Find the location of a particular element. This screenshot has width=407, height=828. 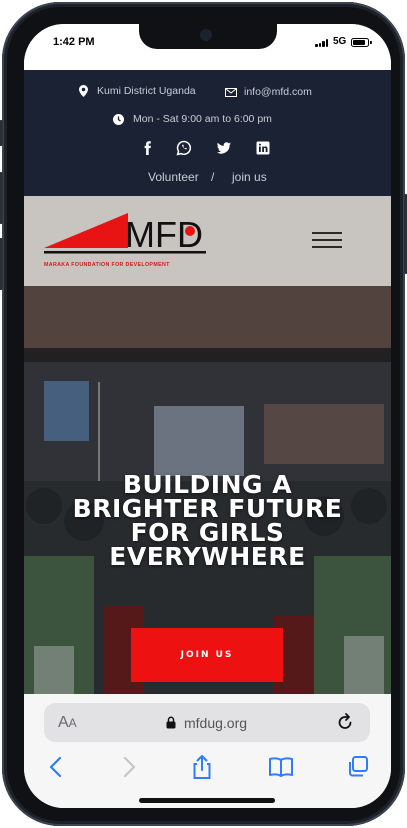

site-header: MFD MARAKA FOUNDATION FOR DEVELOPMENT is located at coordinates (207, 241).